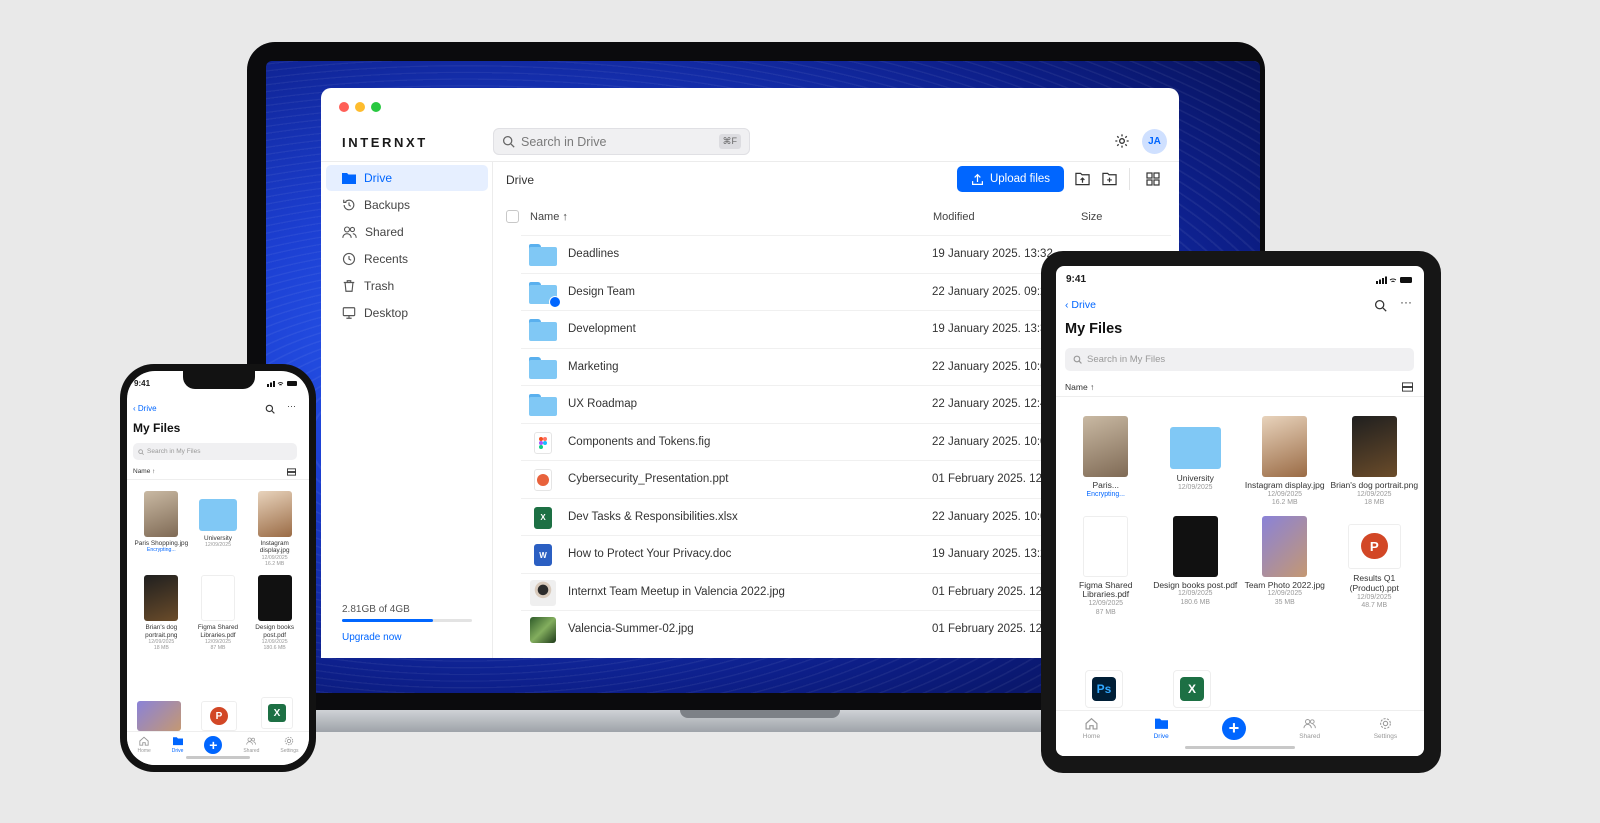 The image size is (1600, 823). Describe the element at coordinates (1010, 179) in the screenshot. I see `upload-files-button: Upload files` at that location.